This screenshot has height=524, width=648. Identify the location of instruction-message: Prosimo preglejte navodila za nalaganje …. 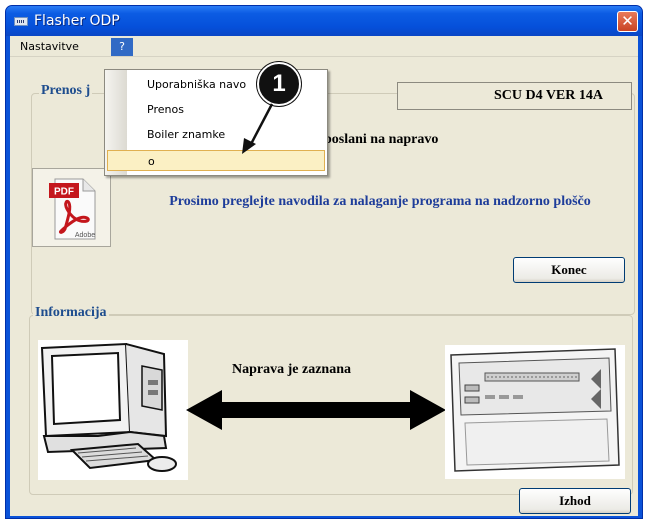
(380, 201).